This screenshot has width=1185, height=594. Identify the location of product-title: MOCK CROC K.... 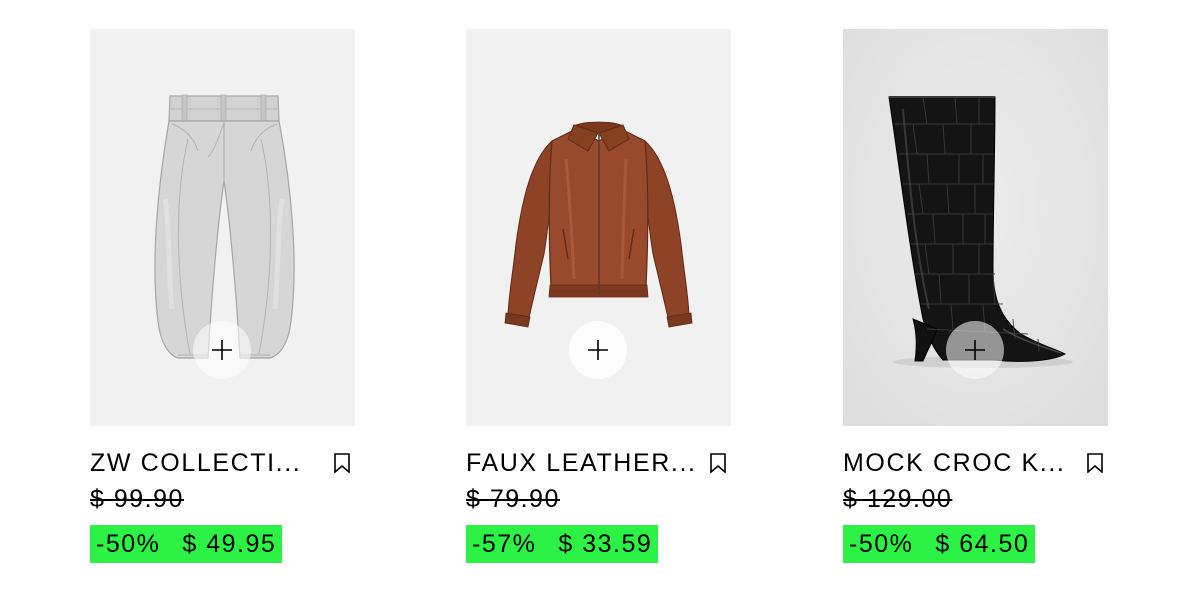
(954, 463).